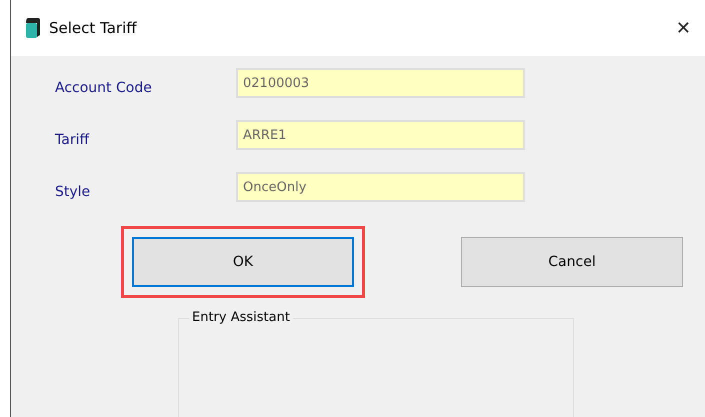 This screenshot has height=417, width=705. What do you see at coordinates (93, 28) in the screenshot?
I see `window-title: Select Tariff` at bounding box center [93, 28].